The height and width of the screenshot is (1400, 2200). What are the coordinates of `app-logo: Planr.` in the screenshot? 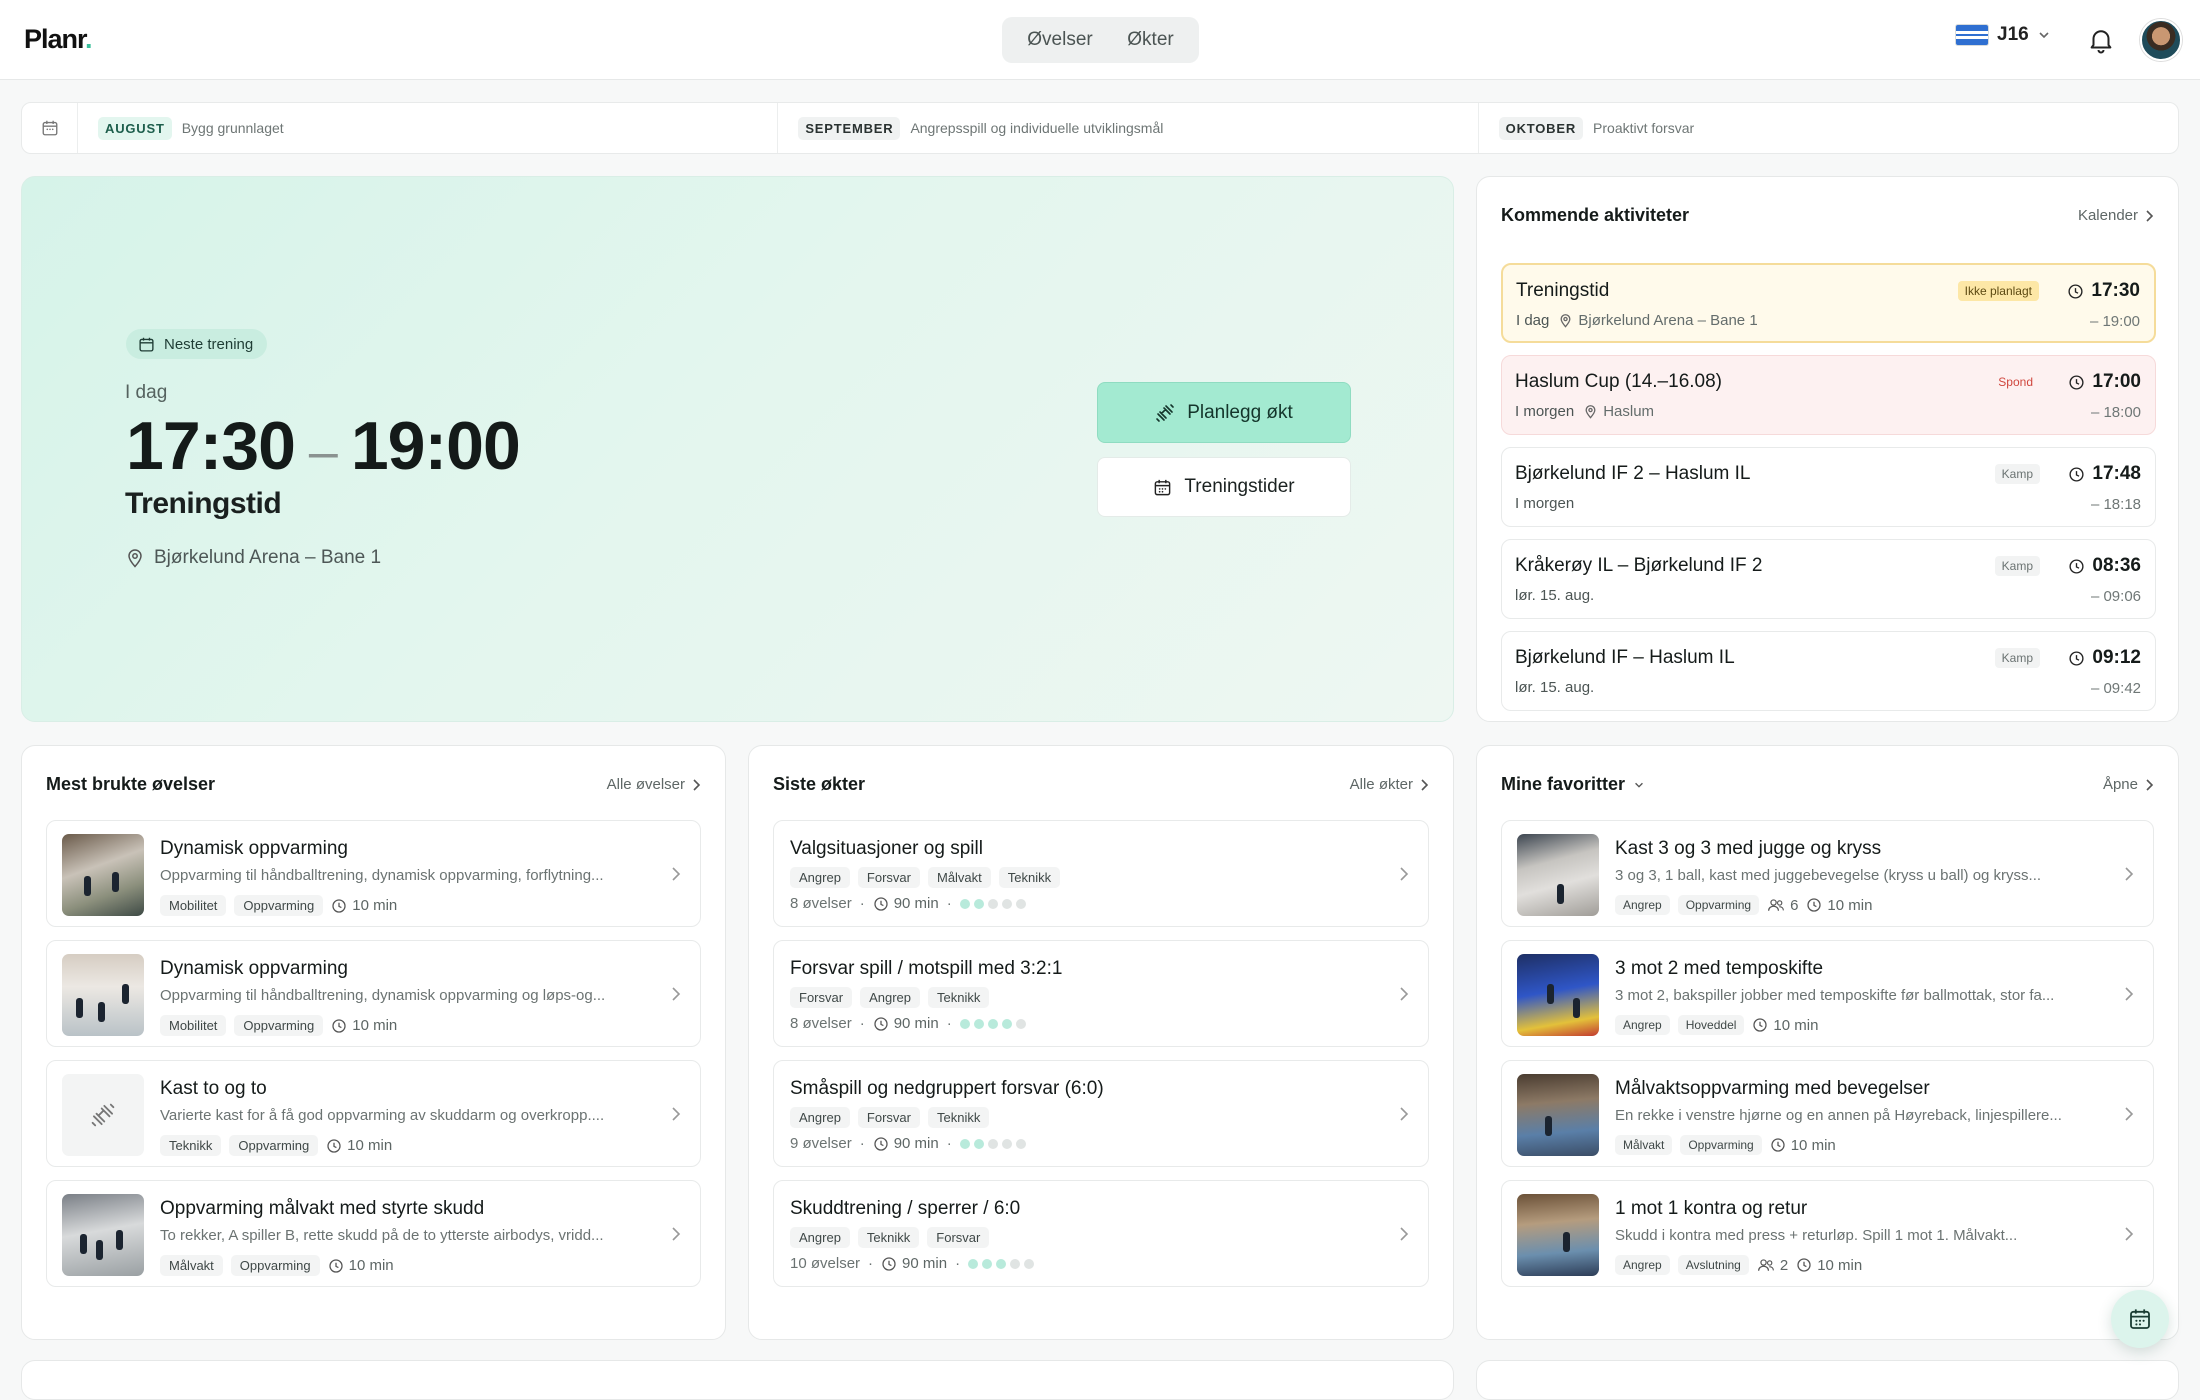 It's located at (58, 39).